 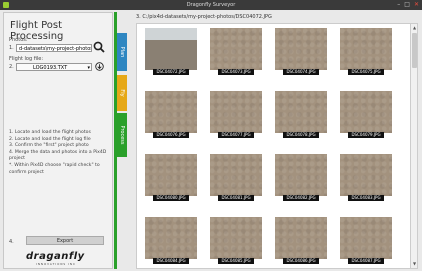 I want to click on step-2-number: 2., so click(x=11, y=67).